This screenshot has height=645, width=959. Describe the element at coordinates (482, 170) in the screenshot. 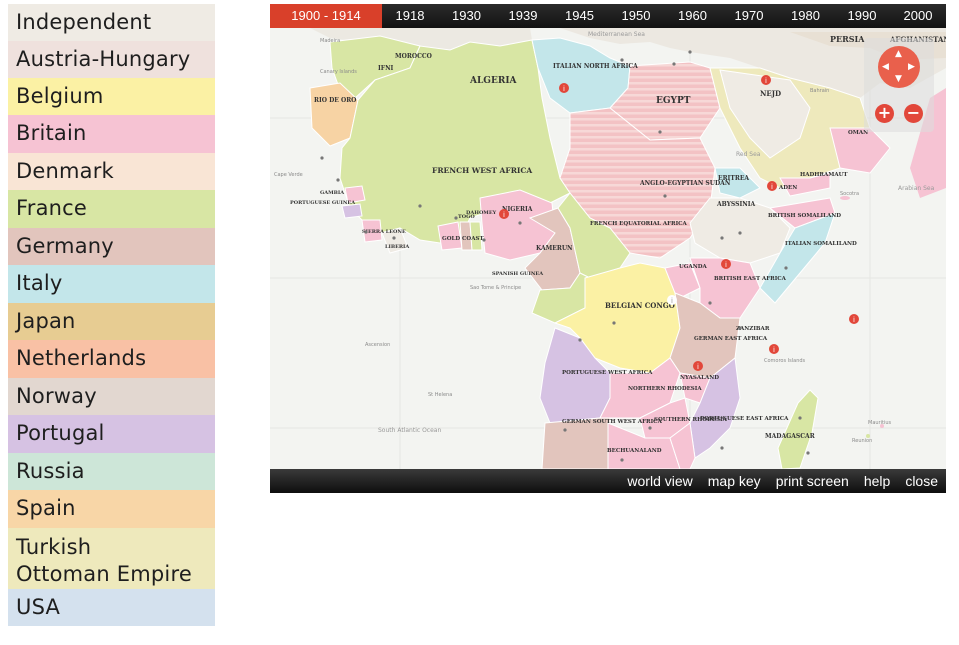

I see `label-french-west-africa: FRENCH WEST AFRICA` at that location.